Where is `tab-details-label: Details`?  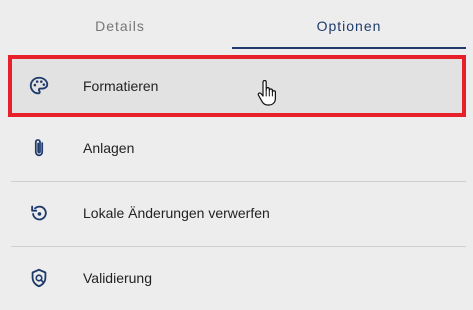 tab-details-label: Details is located at coordinates (120, 26).